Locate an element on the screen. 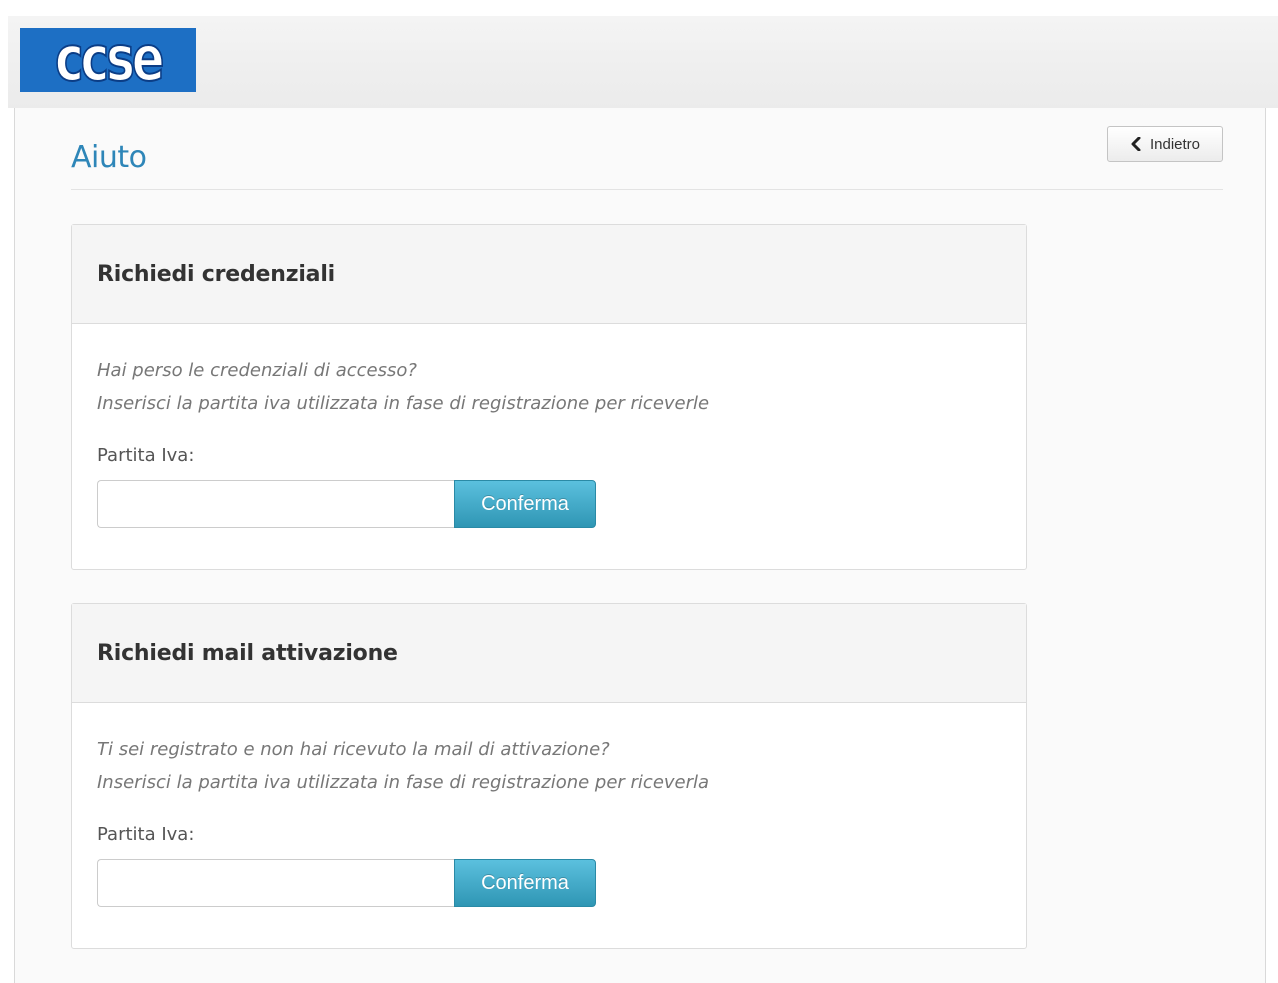  panel-heading: Richiedi mail attivazione is located at coordinates (549, 653).